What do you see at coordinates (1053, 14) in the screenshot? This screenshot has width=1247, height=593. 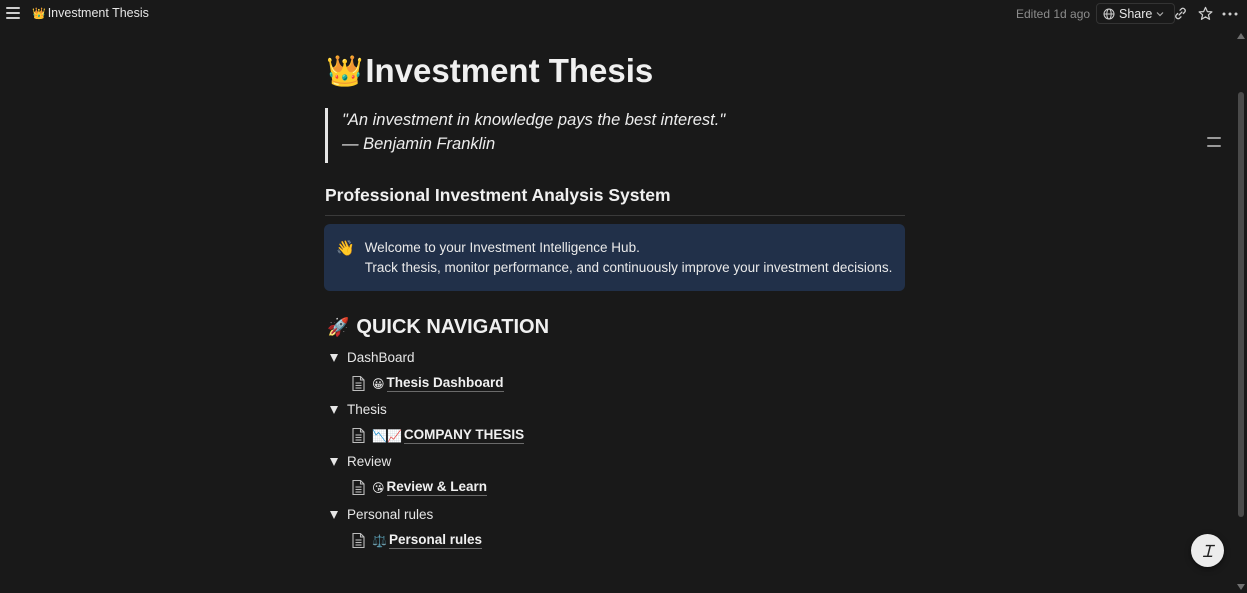 I see `edited-timestamp: Edited 1d ago` at bounding box center [1053, 14].